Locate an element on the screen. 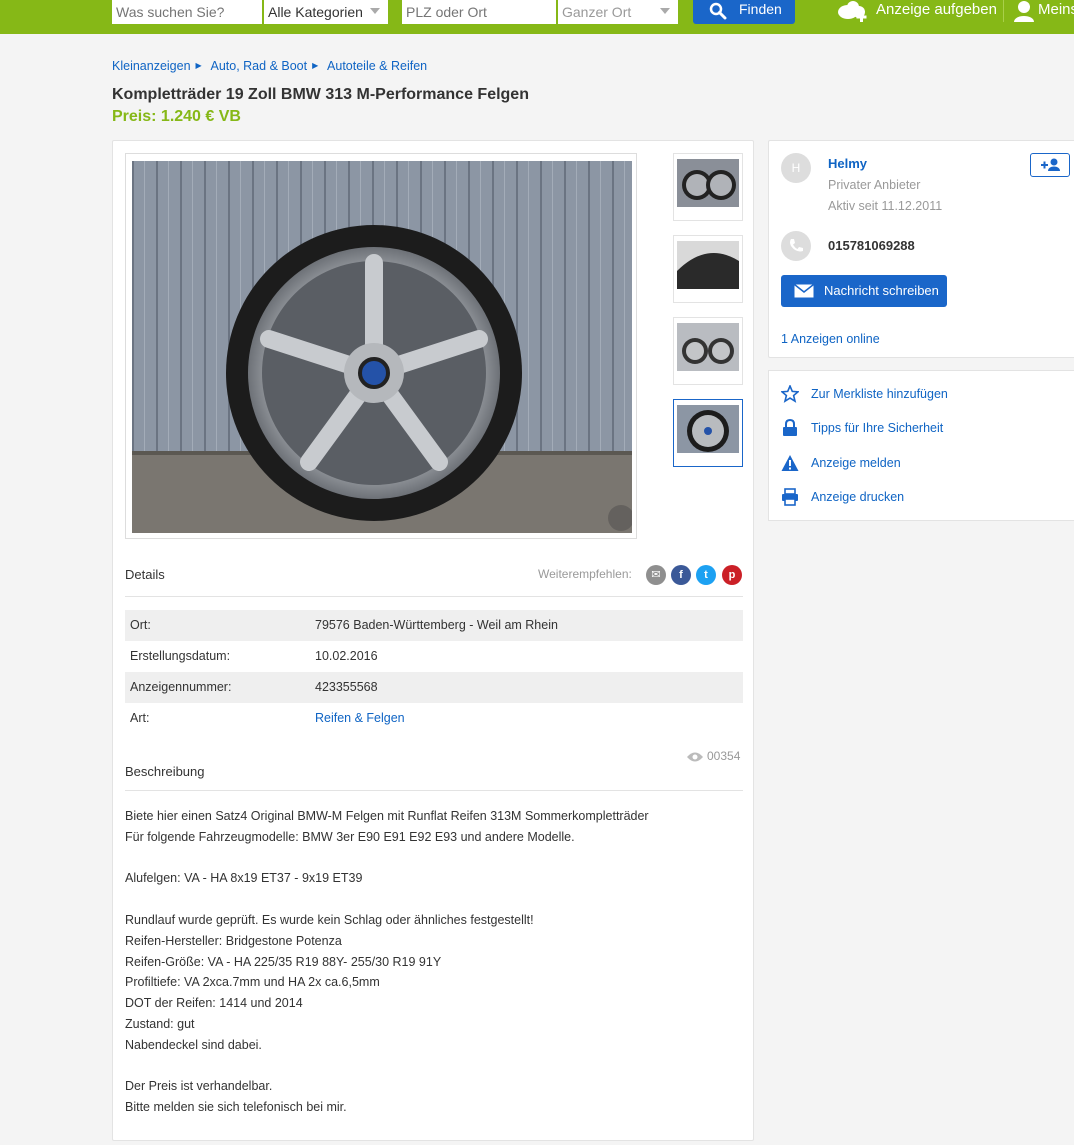  radius-select-value: Ganzer Ort is located at coordinates (597, 12).